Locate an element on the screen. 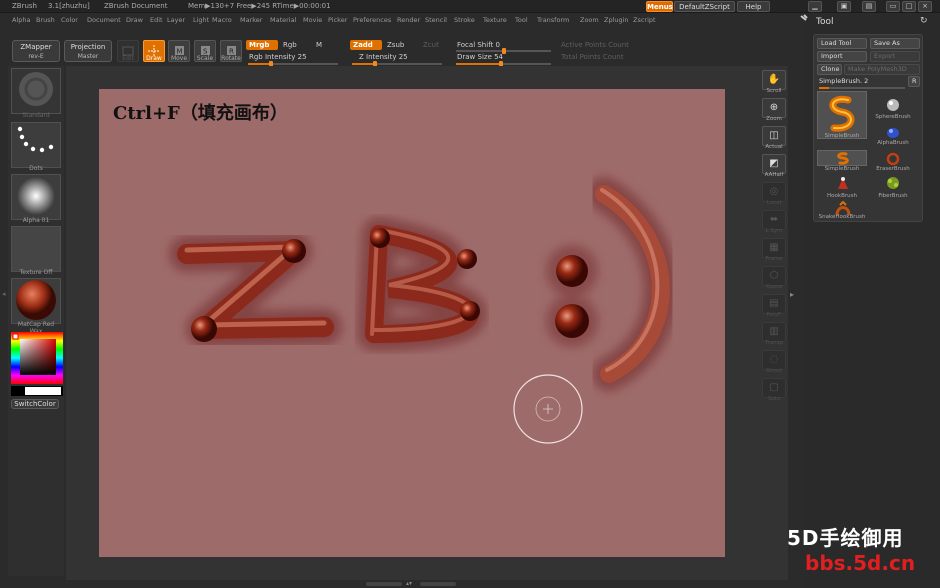  save-as-button: Save As is located at coordinates (895, 43).